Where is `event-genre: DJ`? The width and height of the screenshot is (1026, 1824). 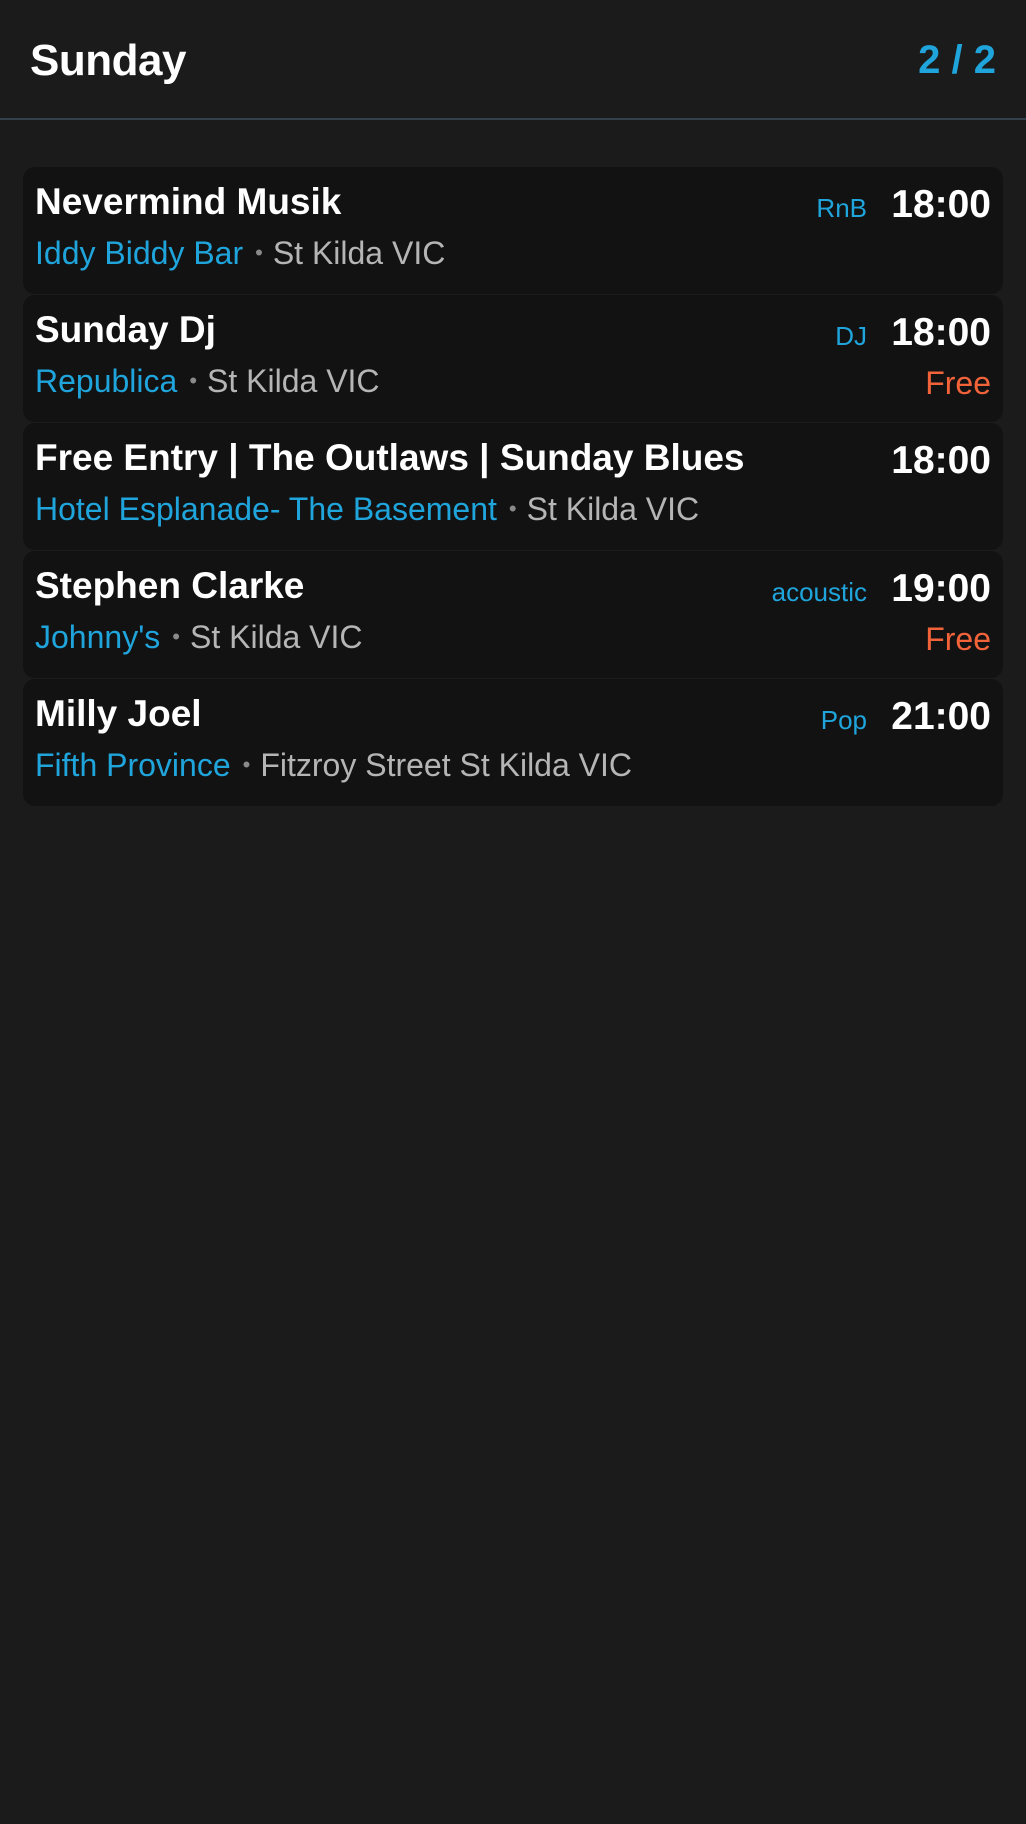
event-genre: DJ is located at coordinates (851, 336).